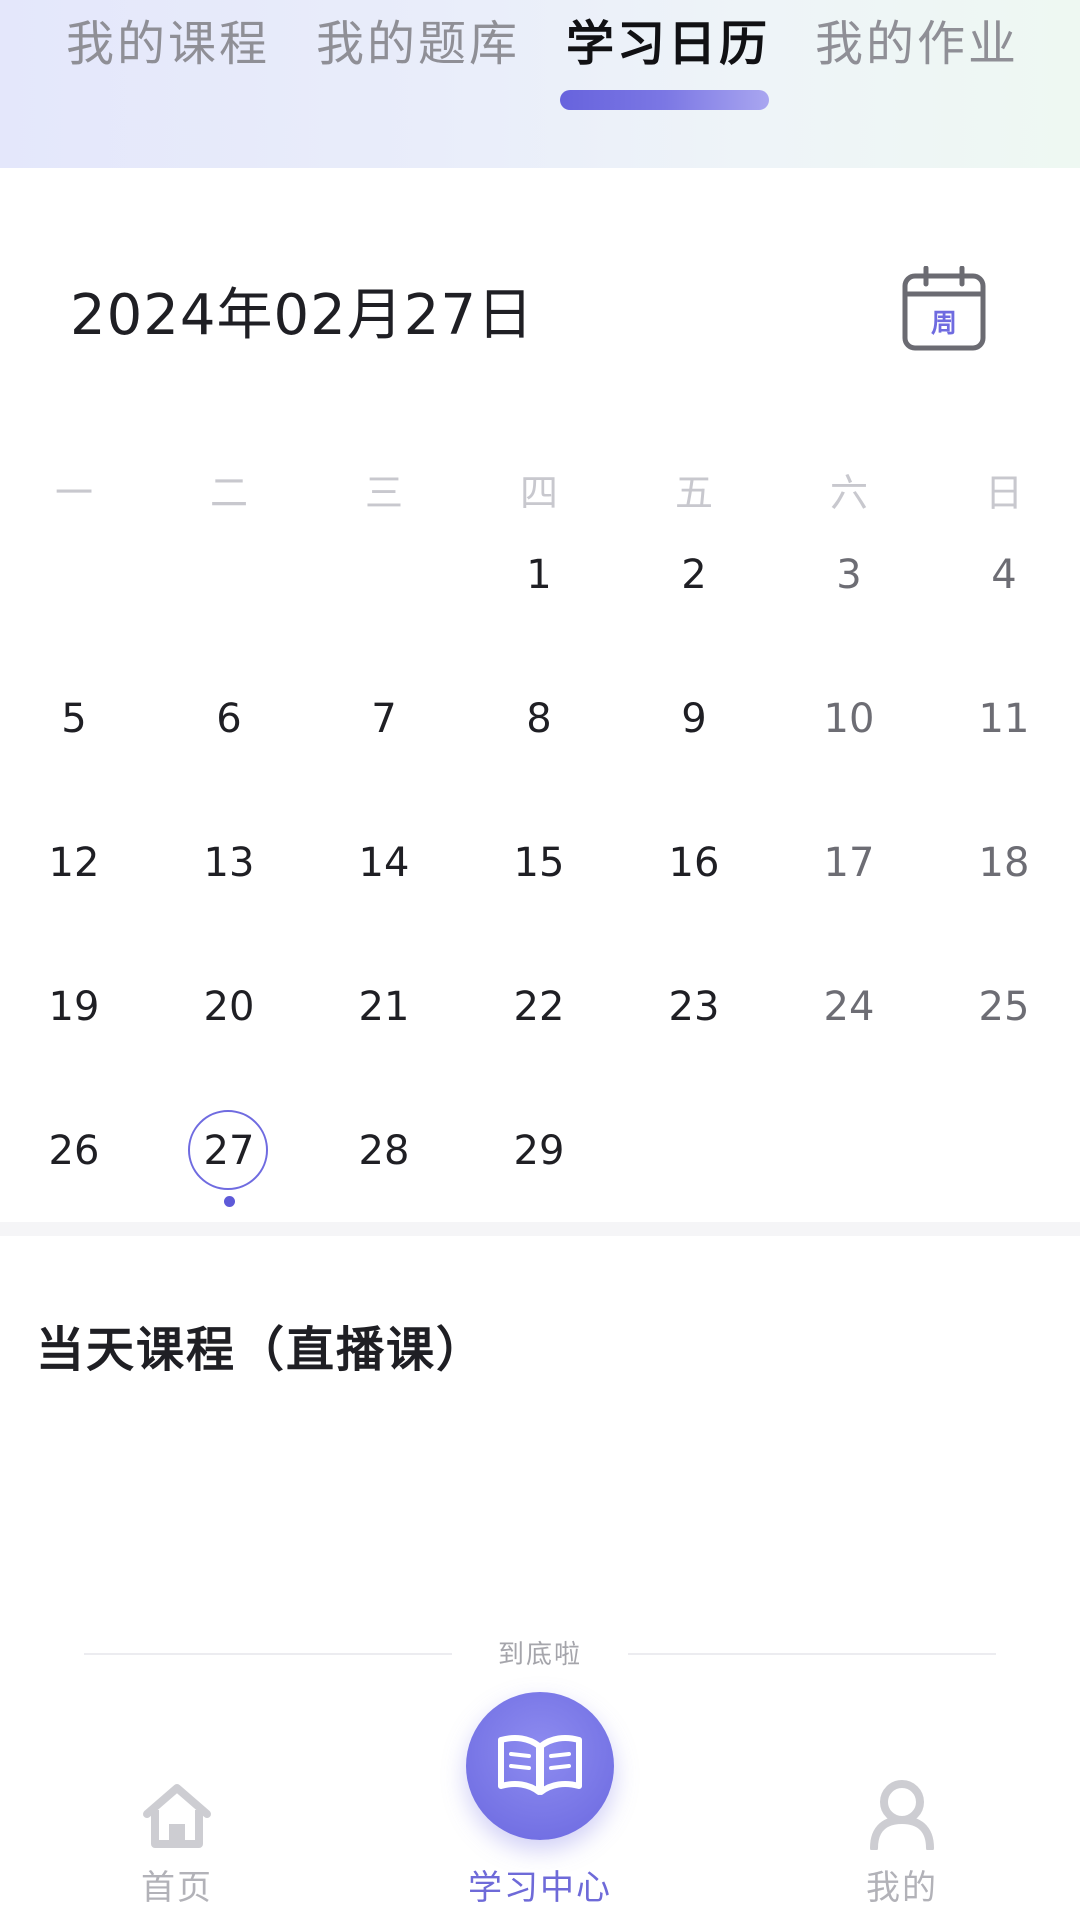 This screenshot has width=1080, height=1920. What do you see at coordinates (539, 719) in the screenshot?
I see `calendar-day: 8` at bounding box center [539, 719].